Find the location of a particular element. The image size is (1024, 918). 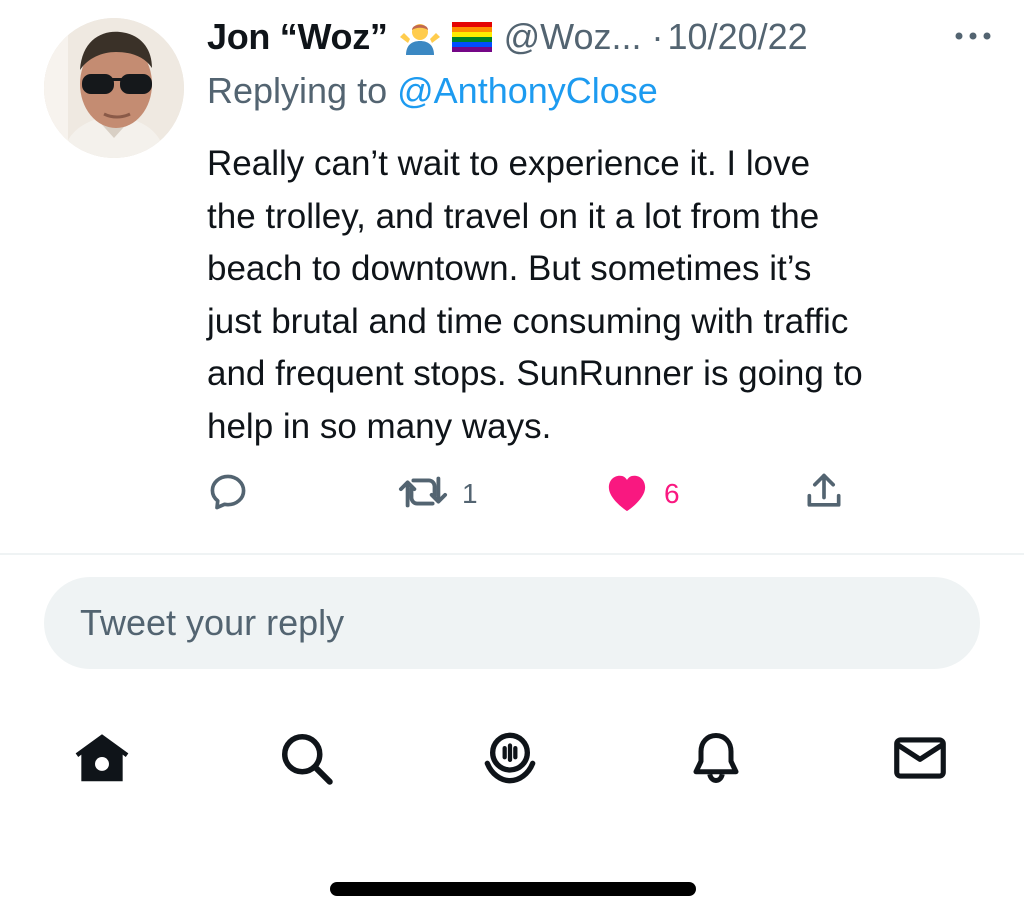

reply-icon is located at coordinates (228, 494).